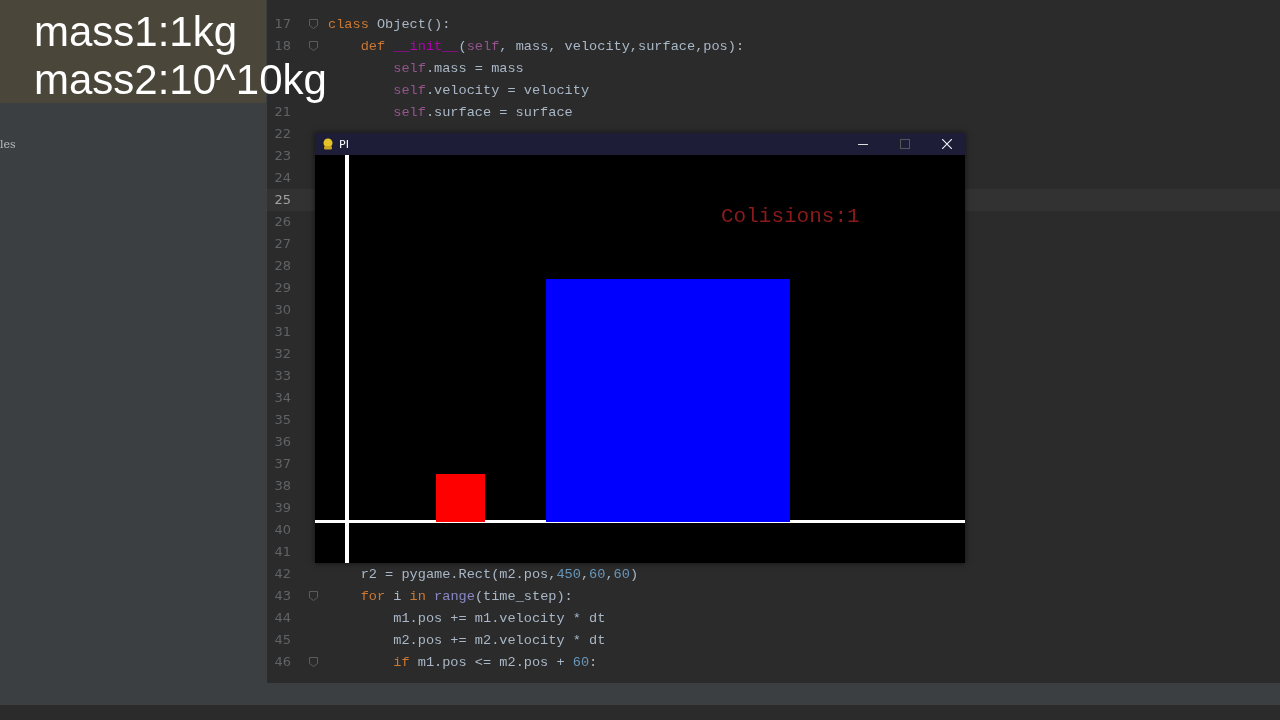 The width and height of the screenshot is (1280, 720). Describe the element at coordinates (282, 309) in the screenshot. I see `line-number: 30` at that location.